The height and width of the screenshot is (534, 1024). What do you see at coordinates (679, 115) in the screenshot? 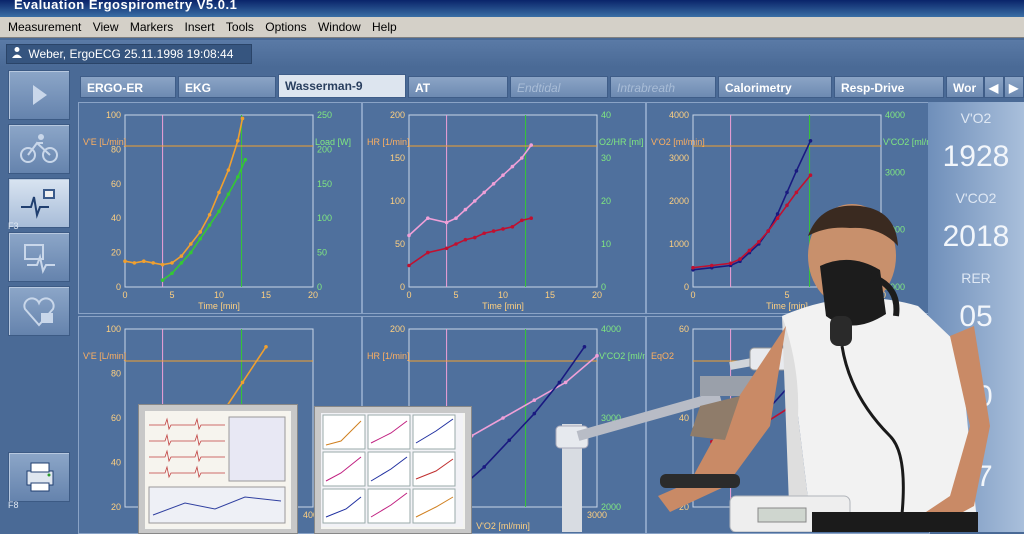
I see `y-tick-label: 4000` at bounding box center [679, 115].